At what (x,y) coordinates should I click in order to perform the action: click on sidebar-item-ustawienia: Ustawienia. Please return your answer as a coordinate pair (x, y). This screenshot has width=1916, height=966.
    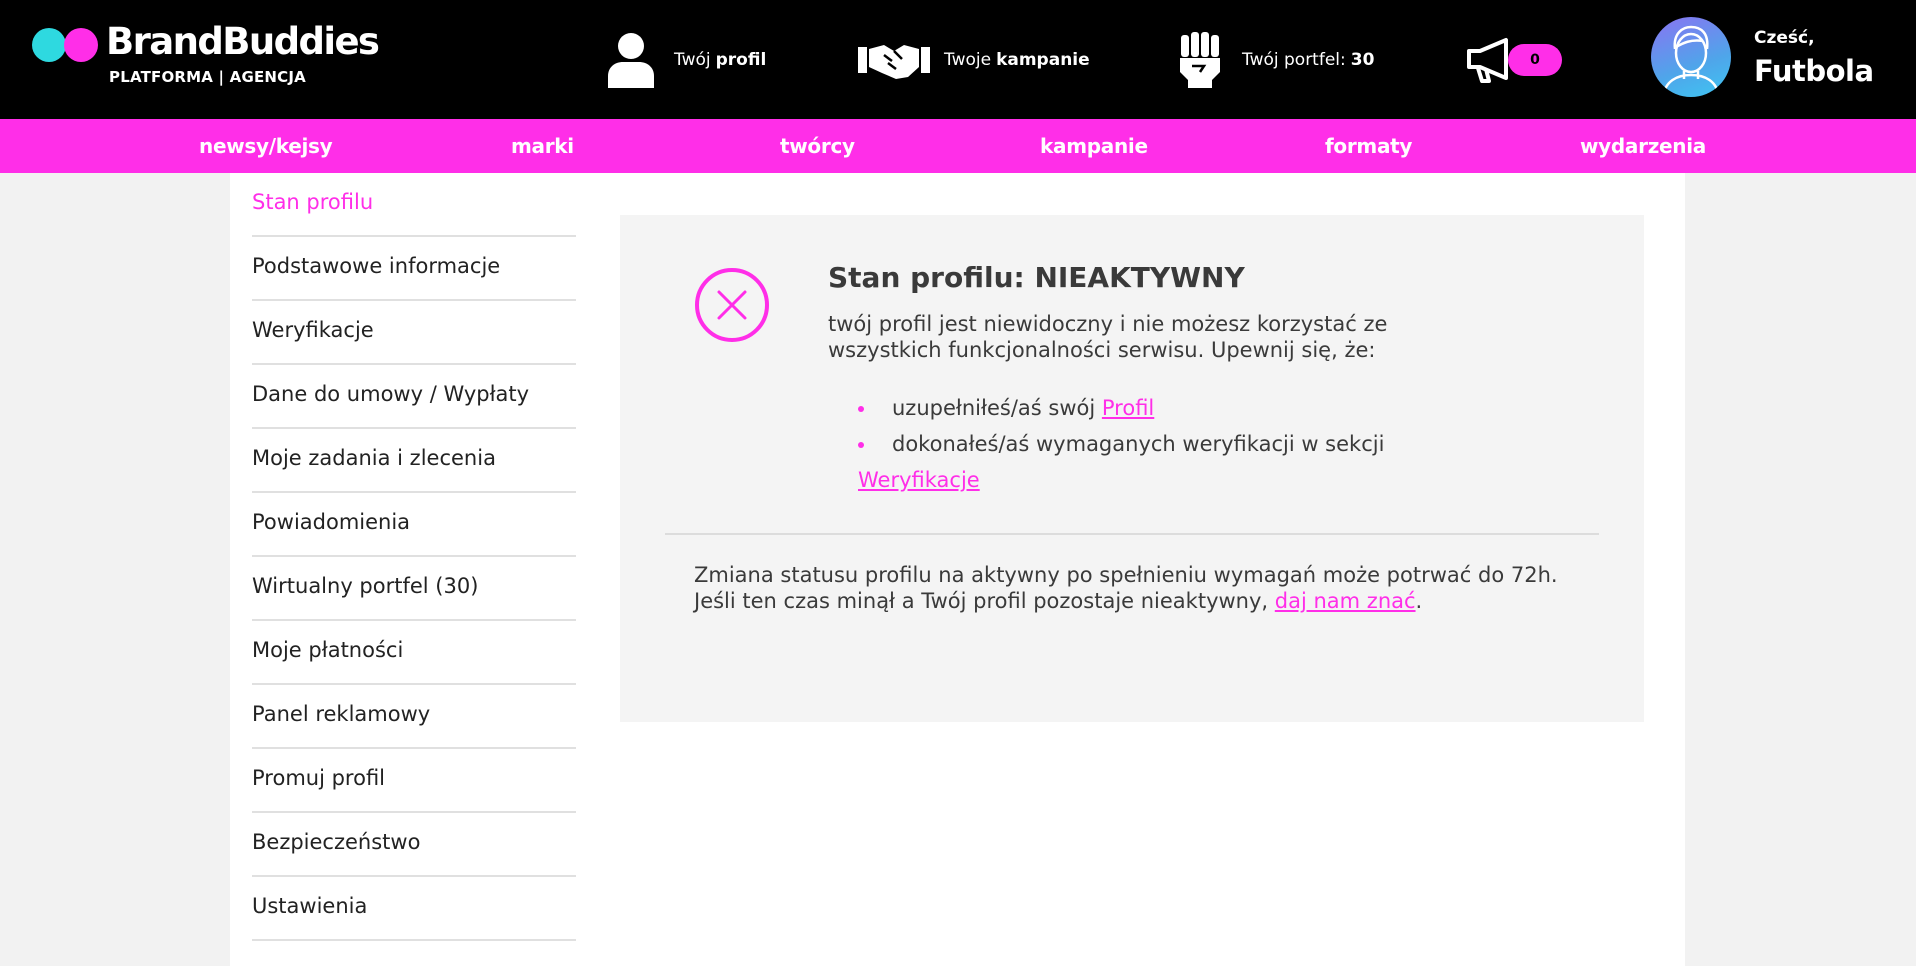
    Looking at the image, I should click on (414, 909).